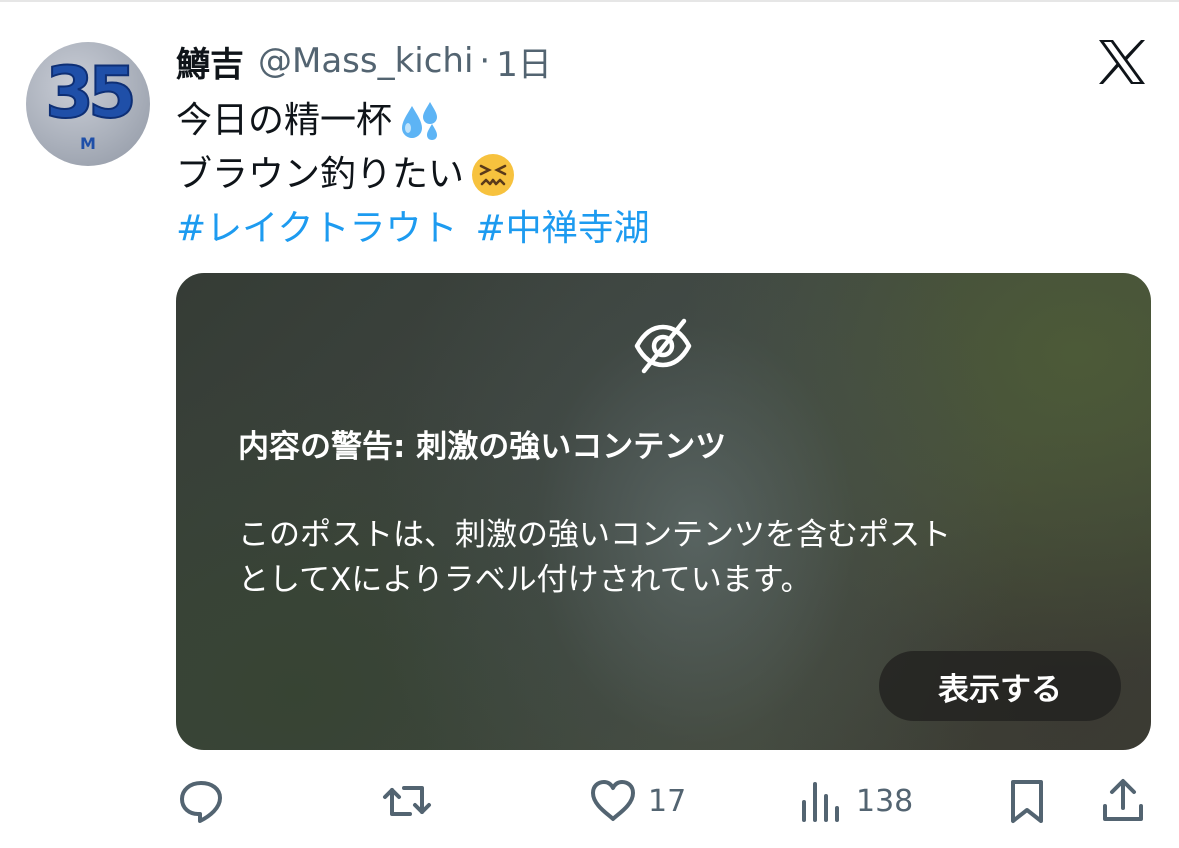  Describe the element at coordinates (90, 93) in the screenshot. I see `avatar-number: 35` at that location.